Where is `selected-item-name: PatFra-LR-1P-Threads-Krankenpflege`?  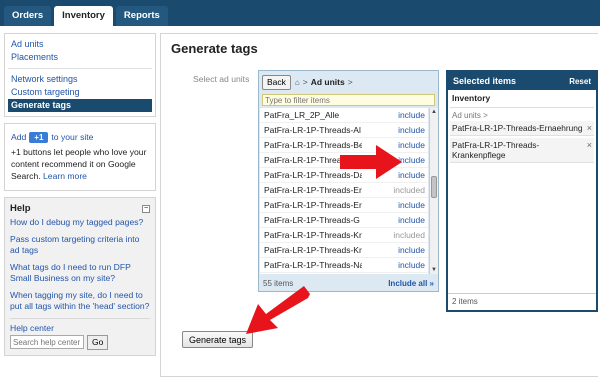
selected-item-name: PatFra-LR-1P-Threads-Krankenpflege is located at coordinates (496, 150).